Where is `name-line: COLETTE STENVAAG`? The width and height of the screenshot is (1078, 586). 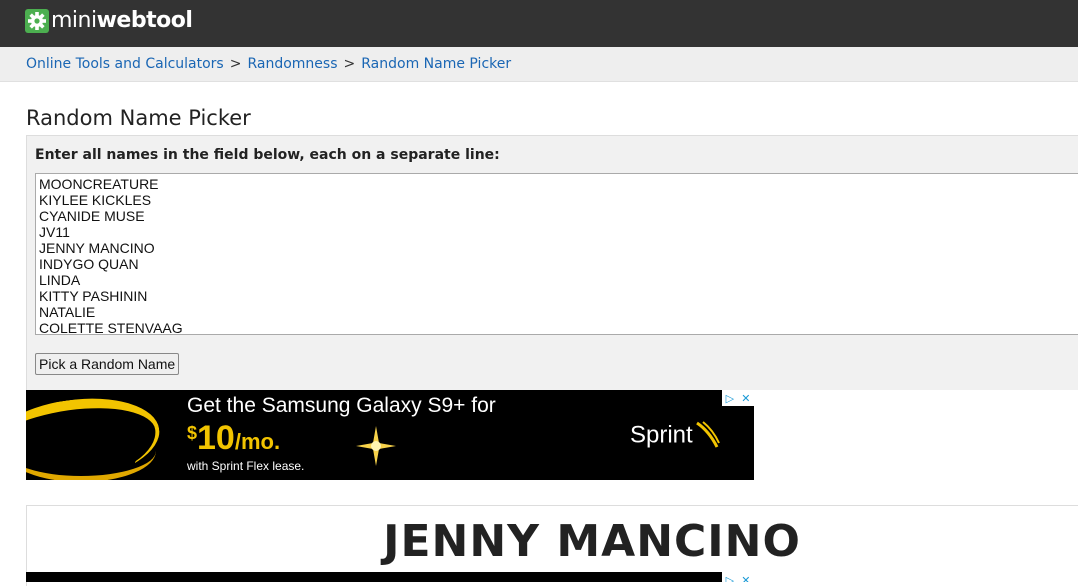
name-line: COLETTE STENVAAG is located at coordinates (111, 327).